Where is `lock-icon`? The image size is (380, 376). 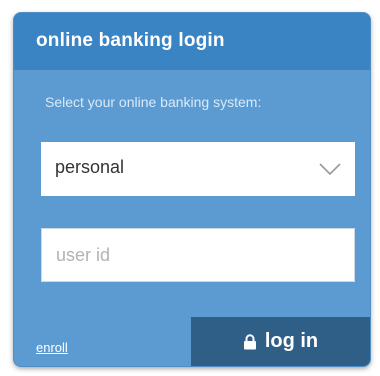 lock-icon is located at coordinates (249, 341).